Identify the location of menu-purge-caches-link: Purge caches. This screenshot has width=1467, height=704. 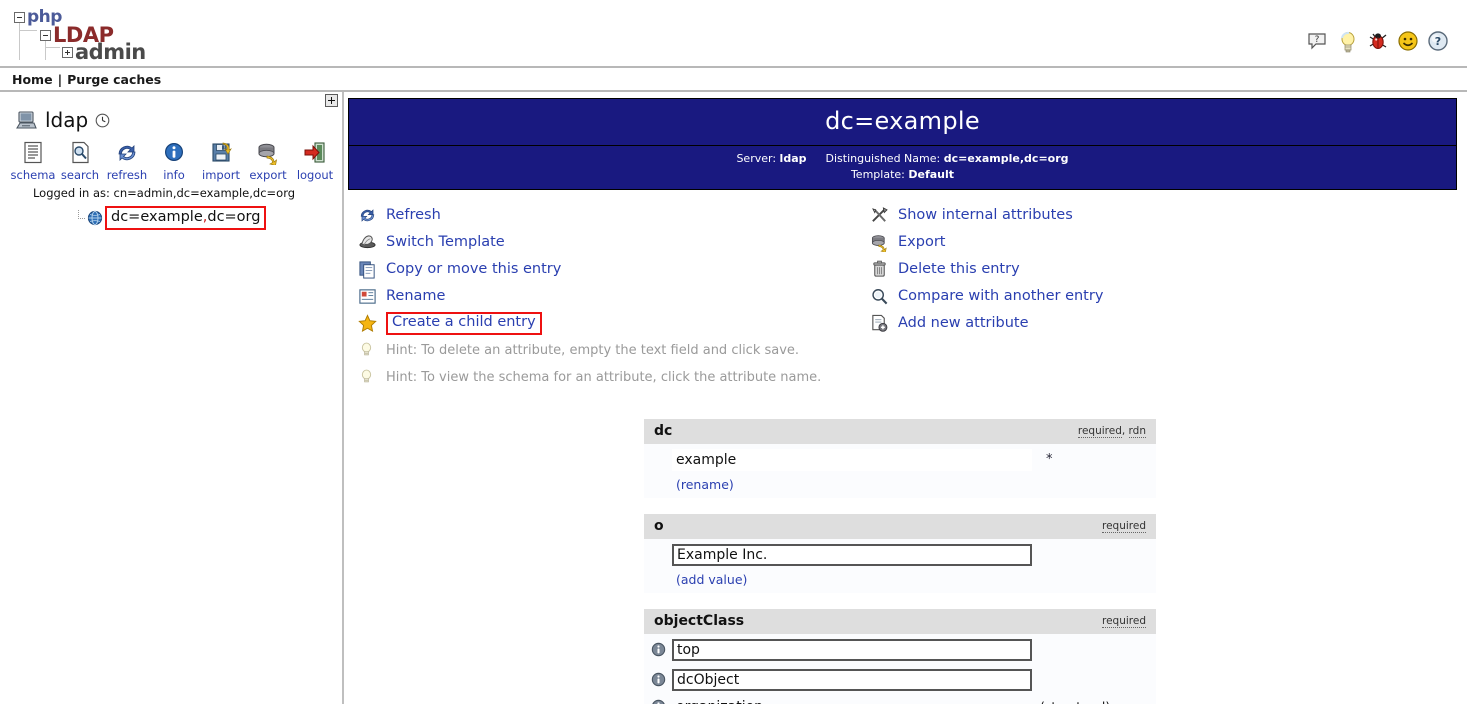
(114, 79).